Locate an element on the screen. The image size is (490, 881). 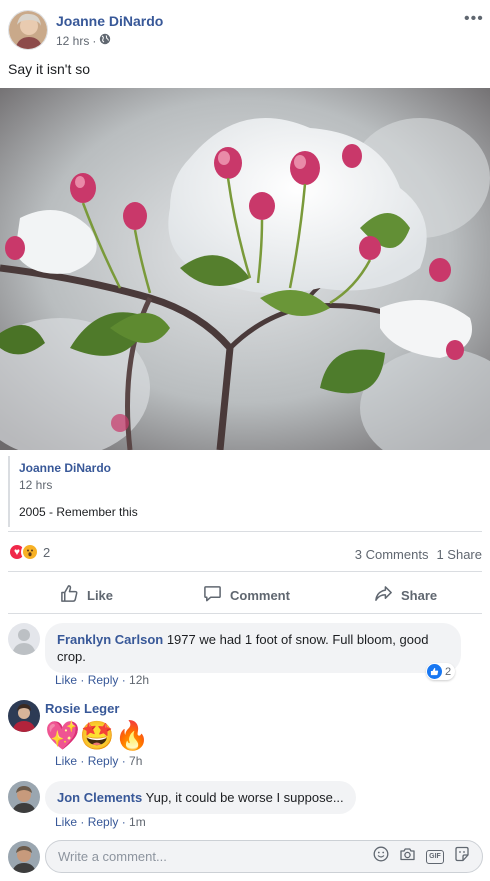
commenter-name: Jon Clements is located at coordinates (99, 797).